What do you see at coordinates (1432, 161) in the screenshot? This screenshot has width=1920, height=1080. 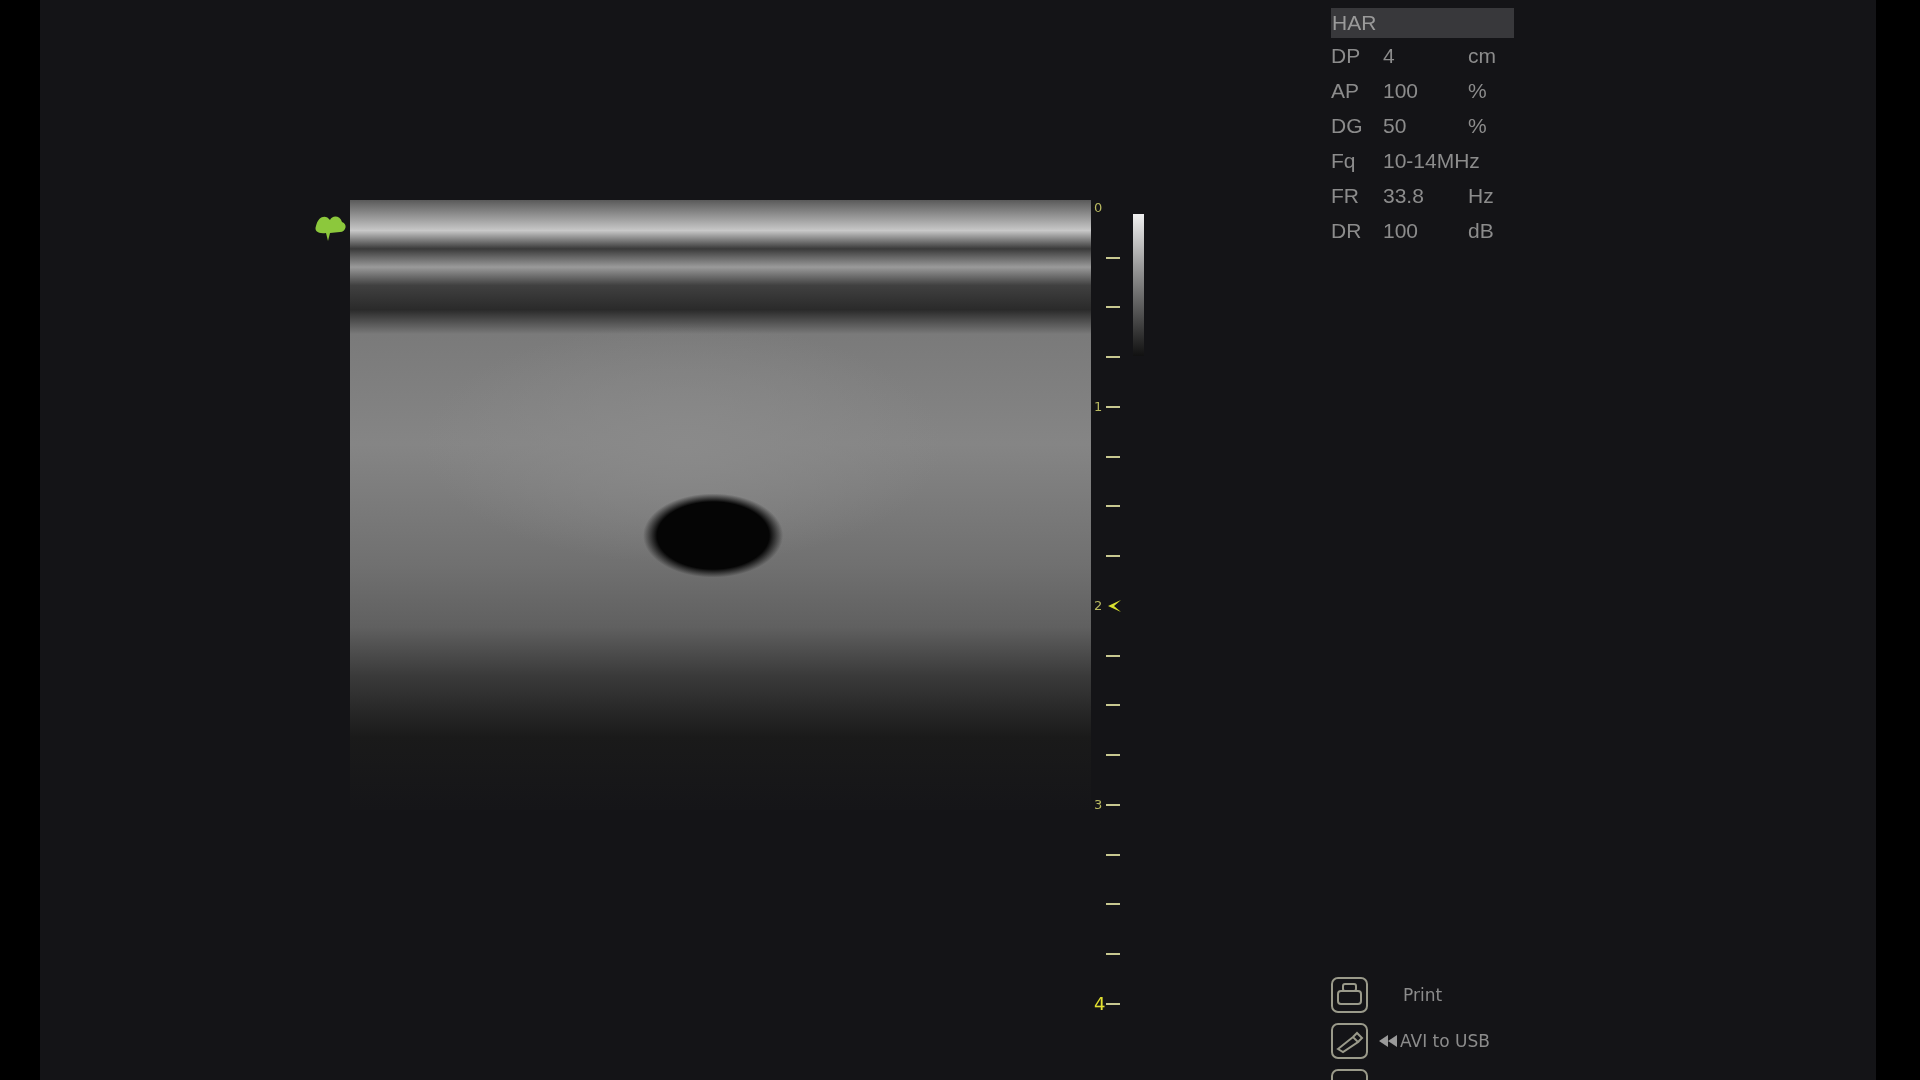 I see `param-value: 10-14MHz` at bounding box center [1432, 161].